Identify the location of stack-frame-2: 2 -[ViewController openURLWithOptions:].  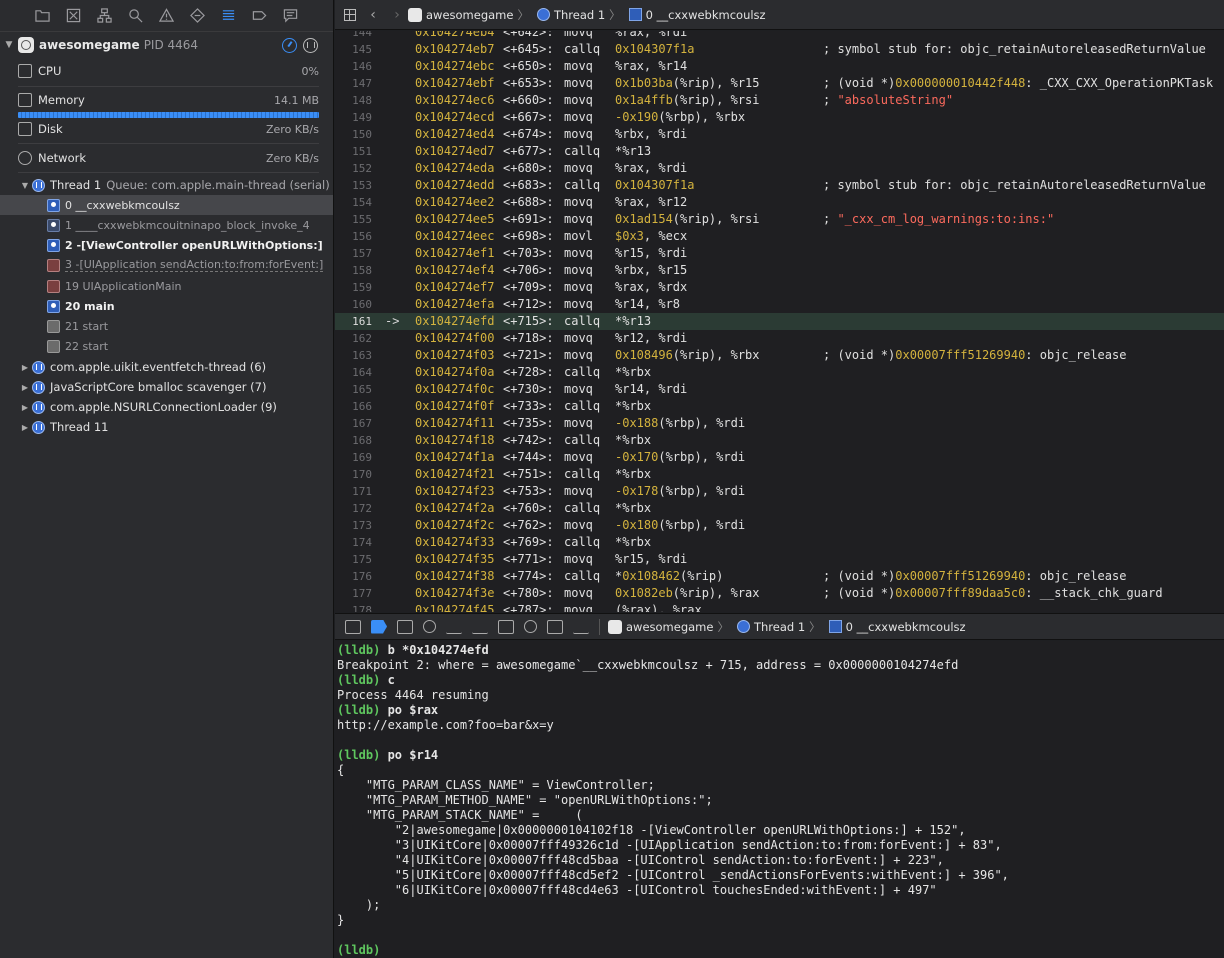
(166, 245).